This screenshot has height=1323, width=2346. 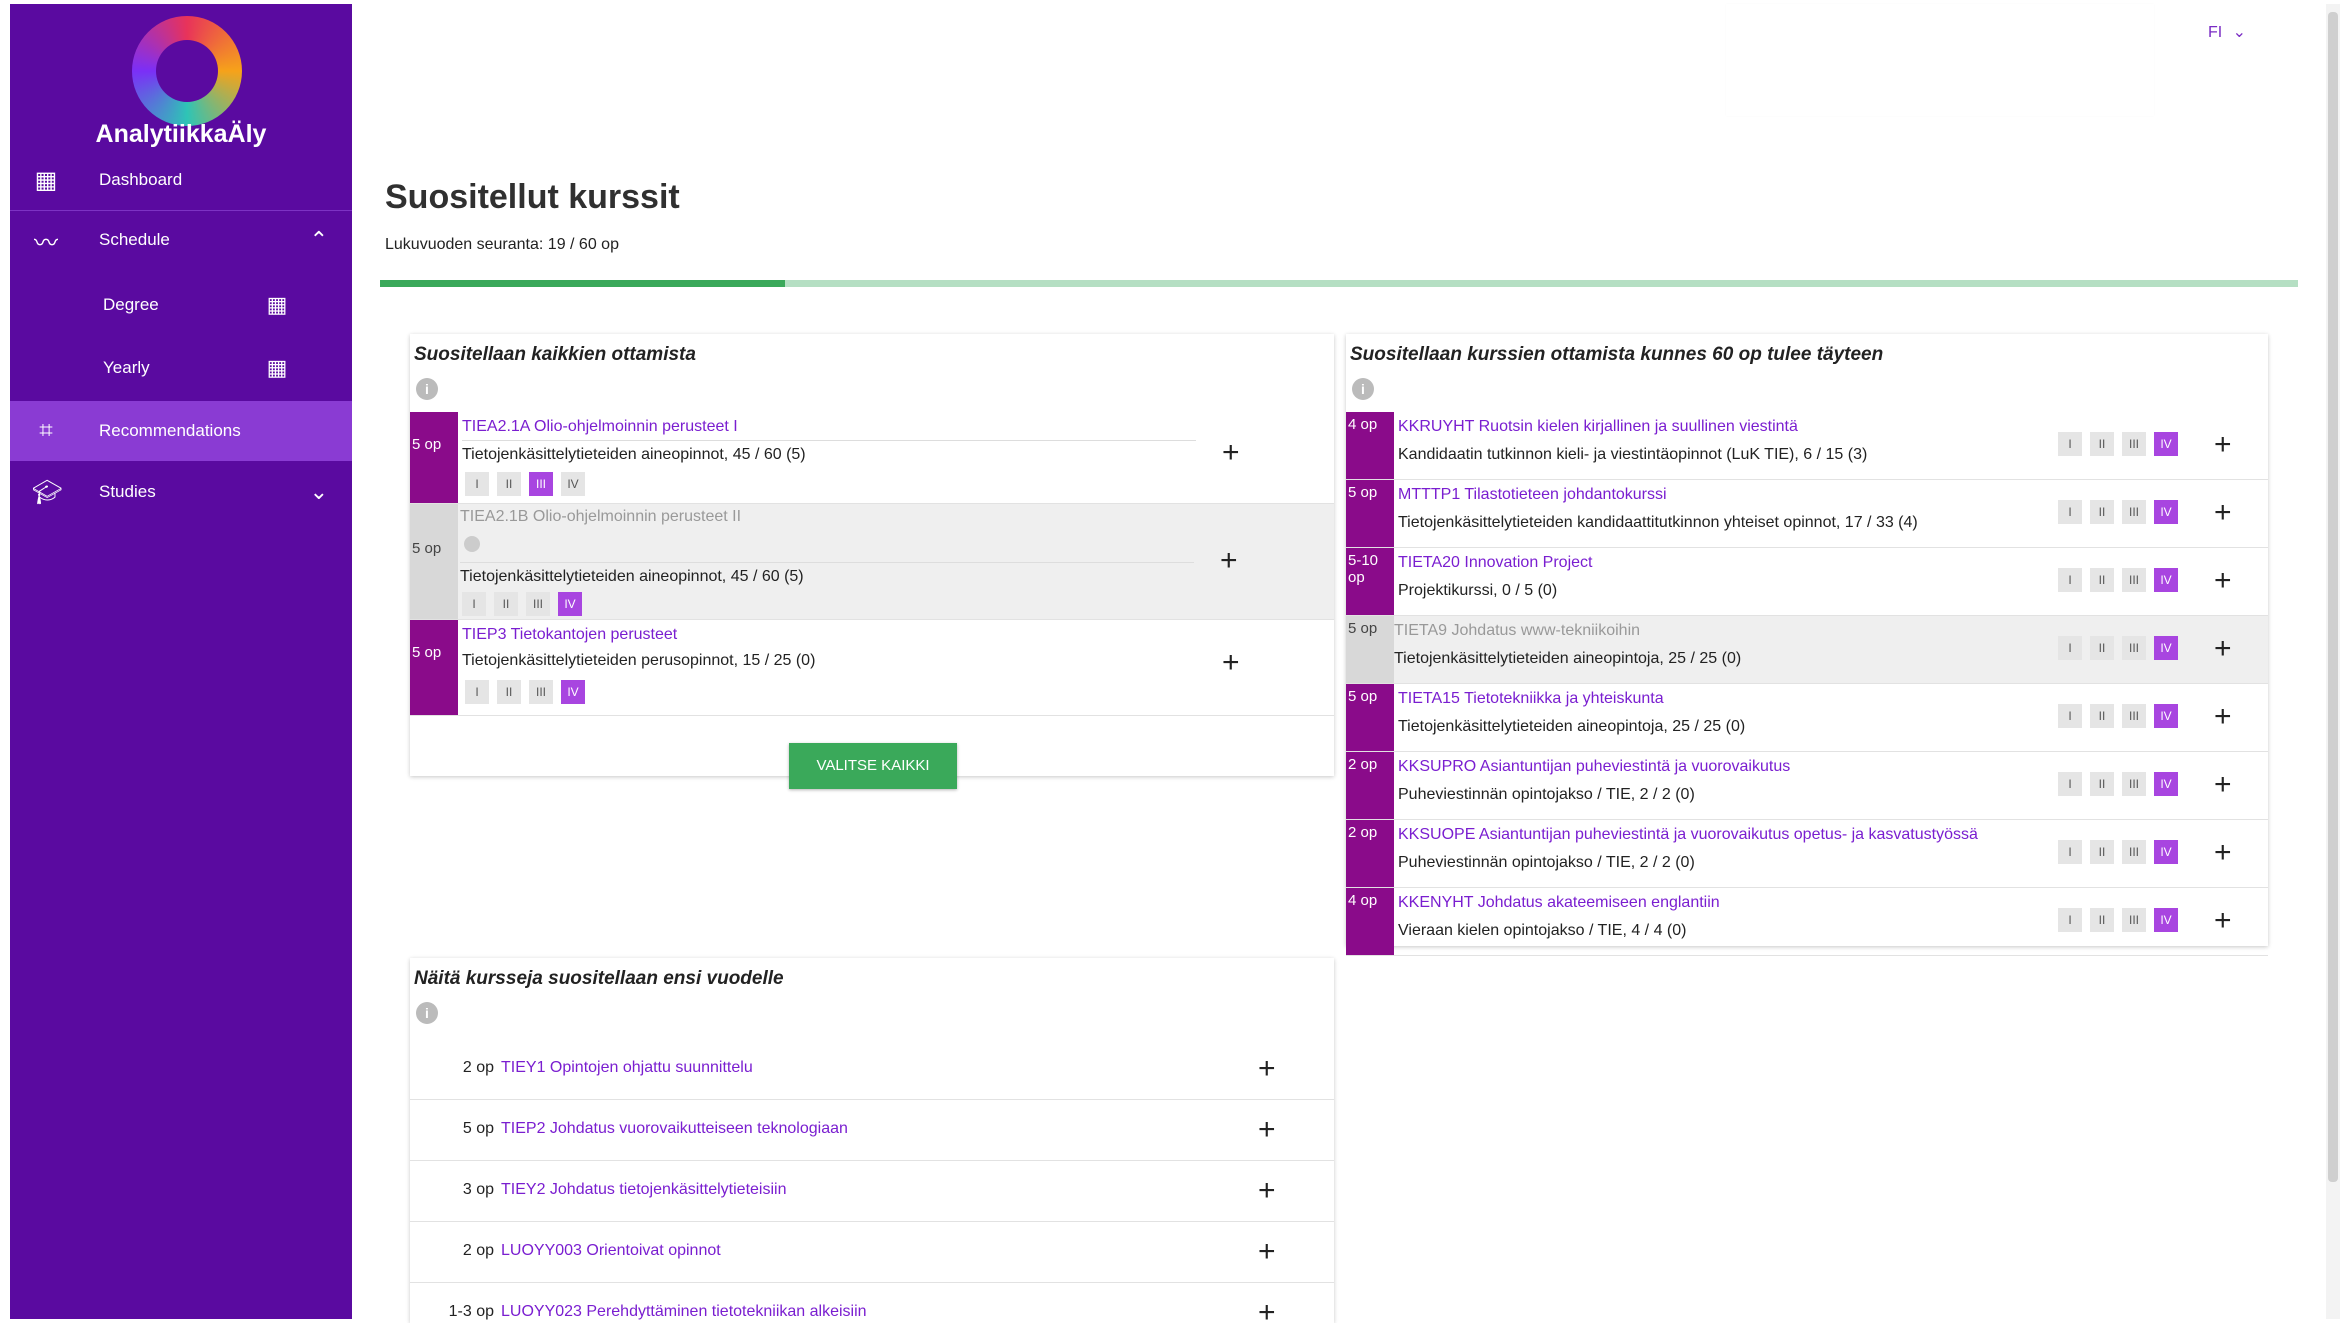 I want to click on sidebar-item-yearly: Yearly ▦, so click(x=181, y=368).